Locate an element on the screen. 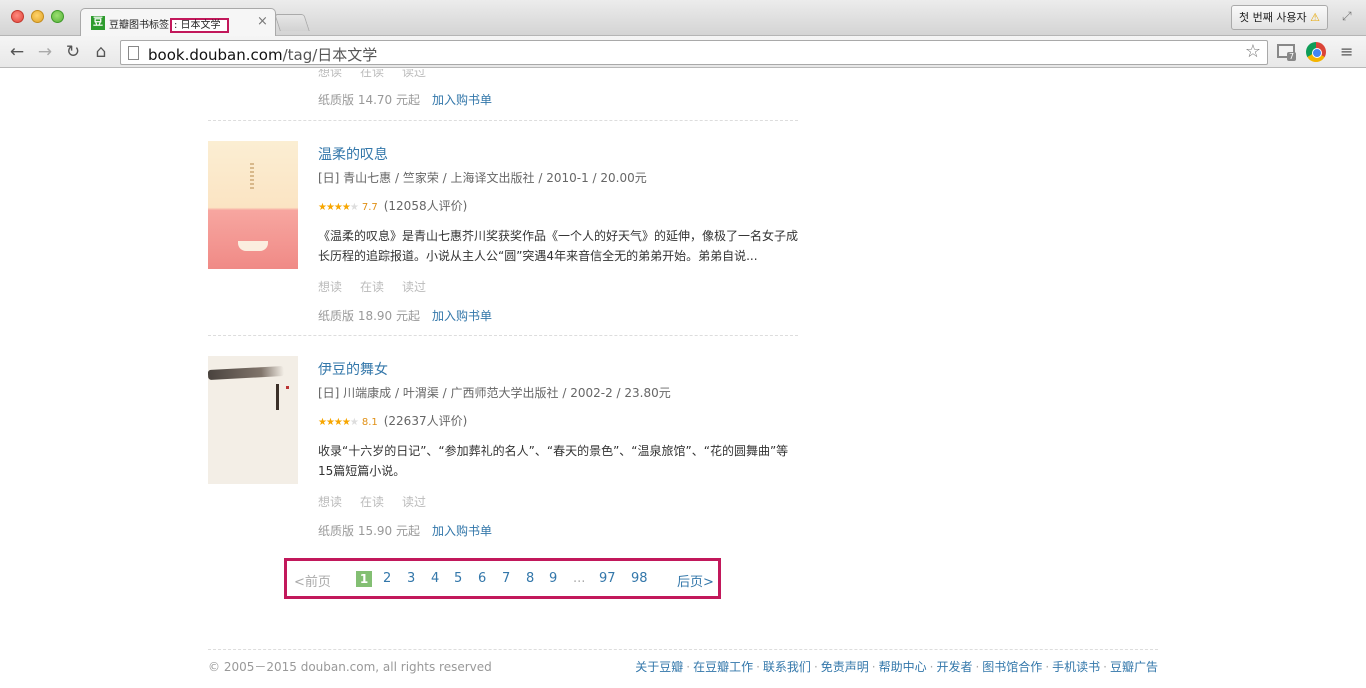 Image resolution: width=1366 pixels, height=688 pixels. url-text: book.douban.com/tag/日本文学 is located at coordinates (262, 54).